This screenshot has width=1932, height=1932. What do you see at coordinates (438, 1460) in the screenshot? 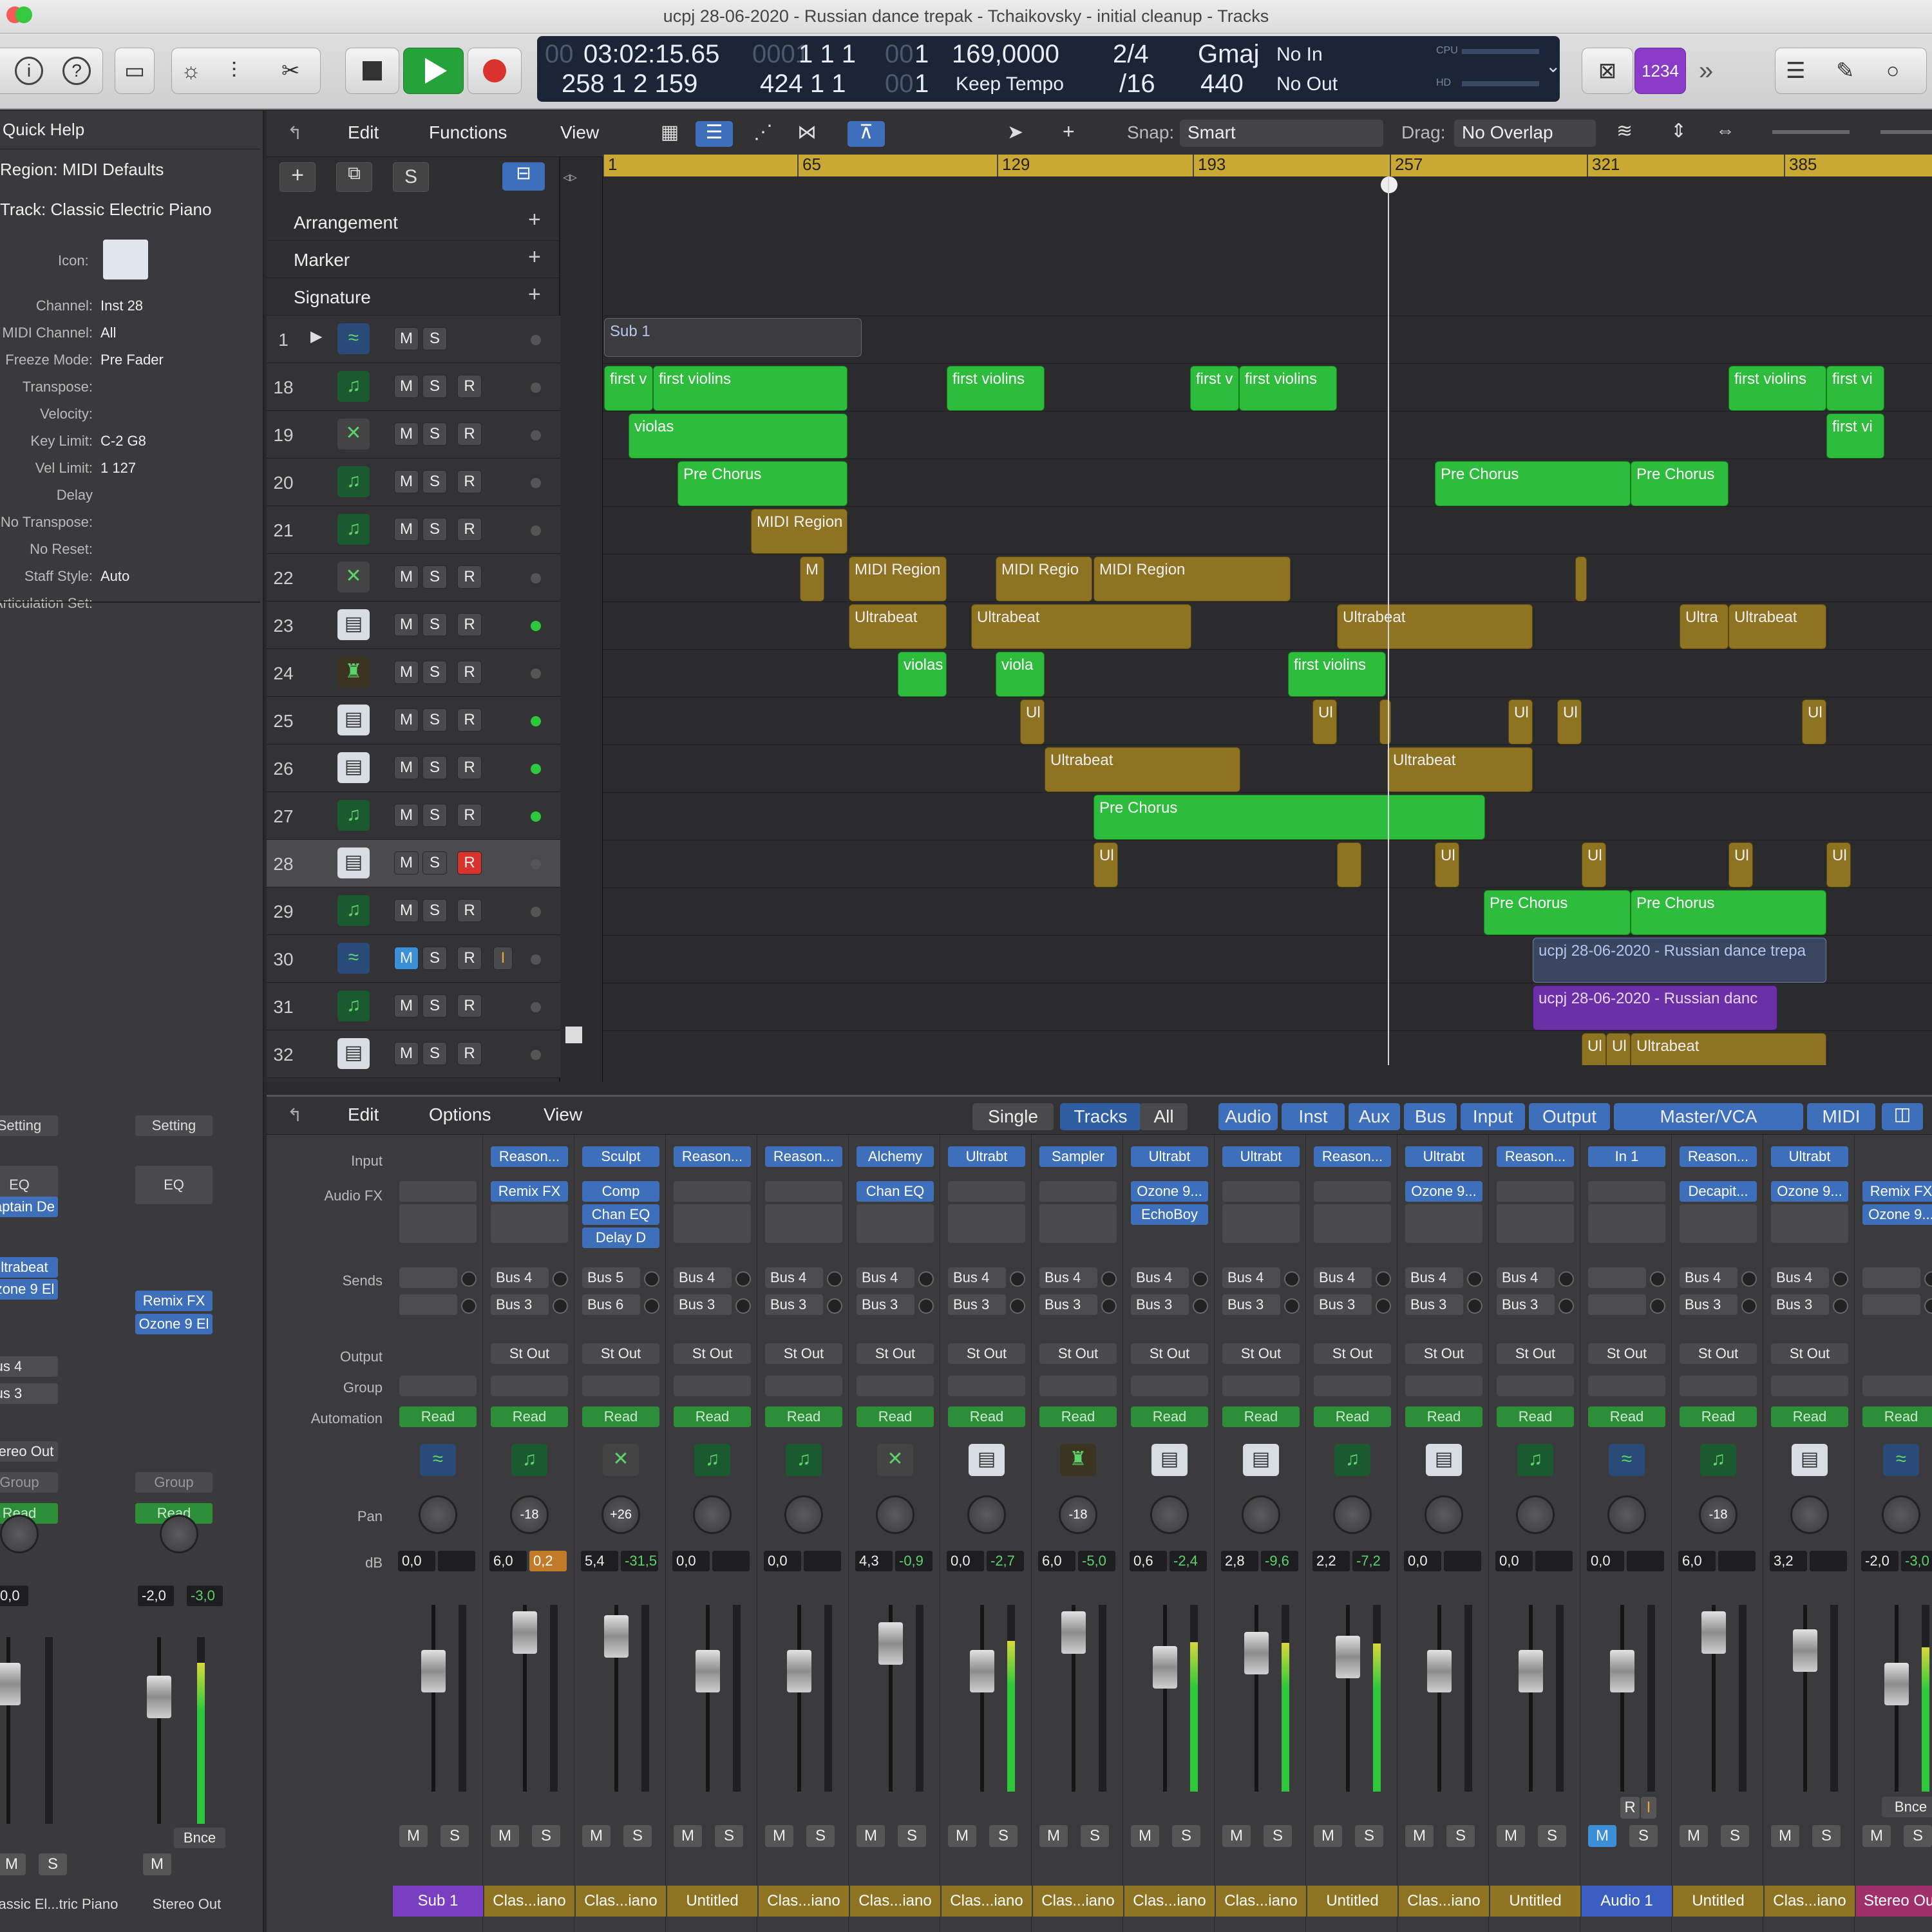
I see `audio-channel-icon: ≈` at bounding box center [438, 1460].